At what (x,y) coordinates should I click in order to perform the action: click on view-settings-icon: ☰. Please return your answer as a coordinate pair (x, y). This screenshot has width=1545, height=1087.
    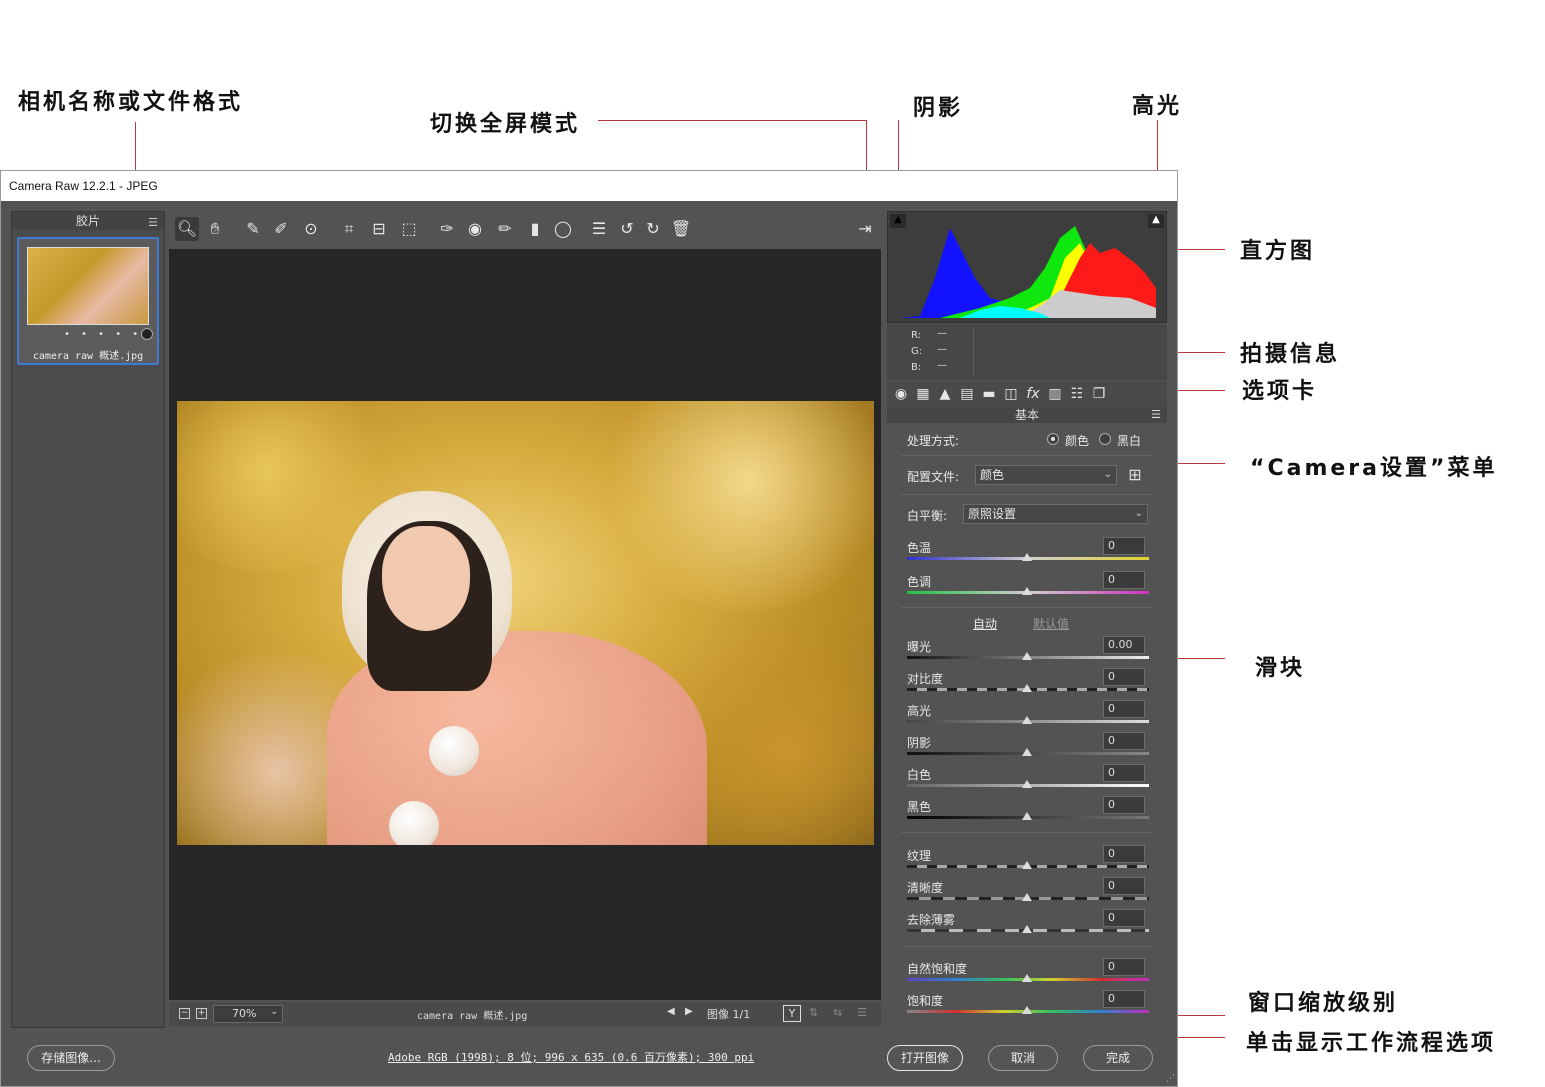
    Looking at the image, I should click on (862, 1012).